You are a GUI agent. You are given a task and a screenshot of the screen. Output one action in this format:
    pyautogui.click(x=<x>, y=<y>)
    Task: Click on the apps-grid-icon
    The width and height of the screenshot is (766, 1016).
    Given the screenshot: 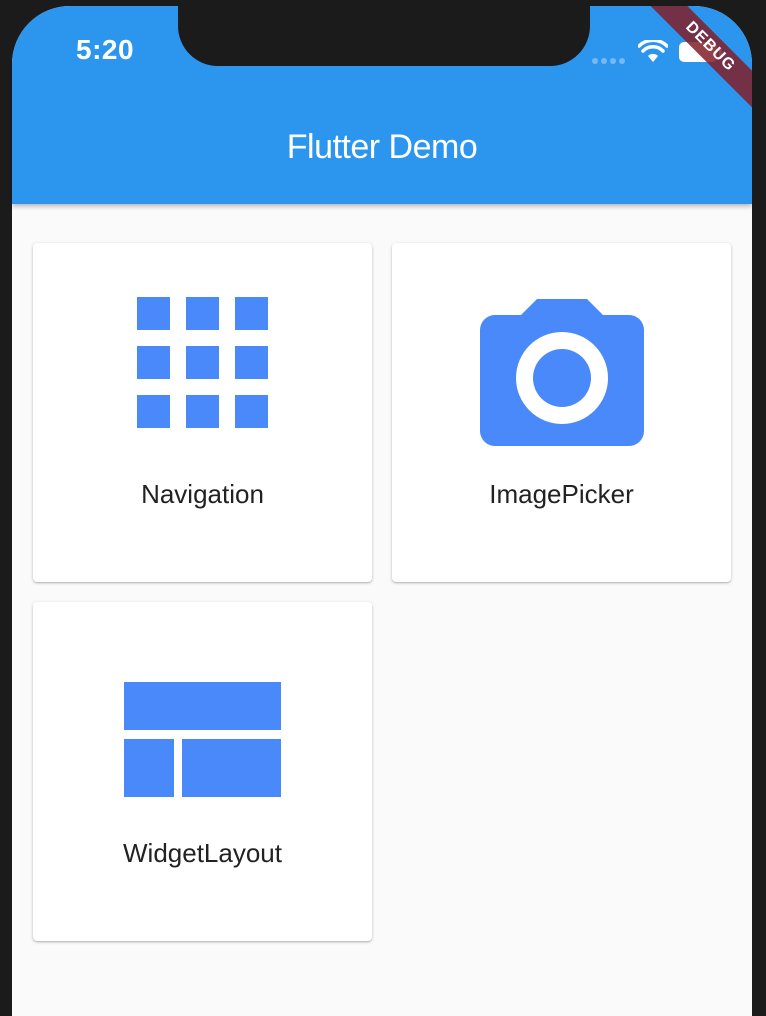 What is the action you would take?
    pyautogui.click(x=202, y=363)
    